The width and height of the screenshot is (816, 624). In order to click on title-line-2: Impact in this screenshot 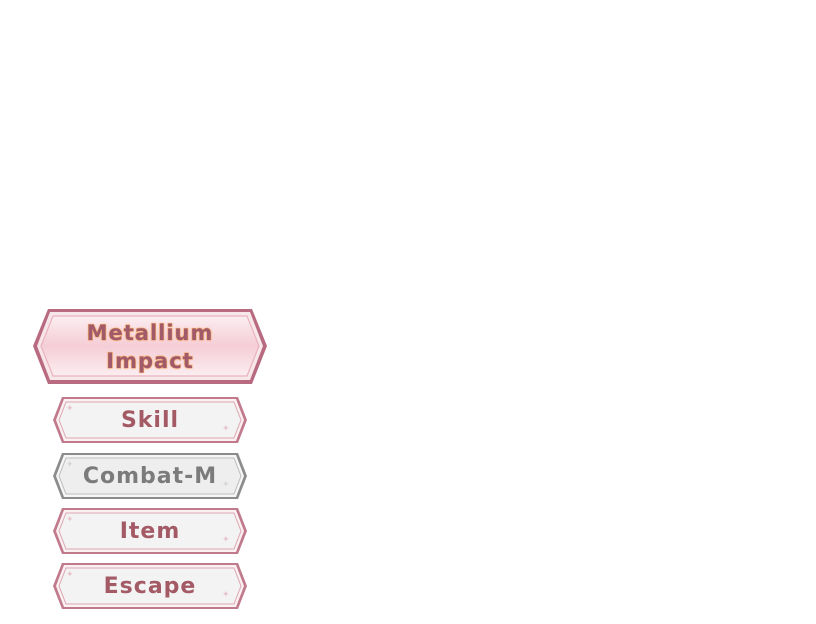, I will do `click(150, 361)`.